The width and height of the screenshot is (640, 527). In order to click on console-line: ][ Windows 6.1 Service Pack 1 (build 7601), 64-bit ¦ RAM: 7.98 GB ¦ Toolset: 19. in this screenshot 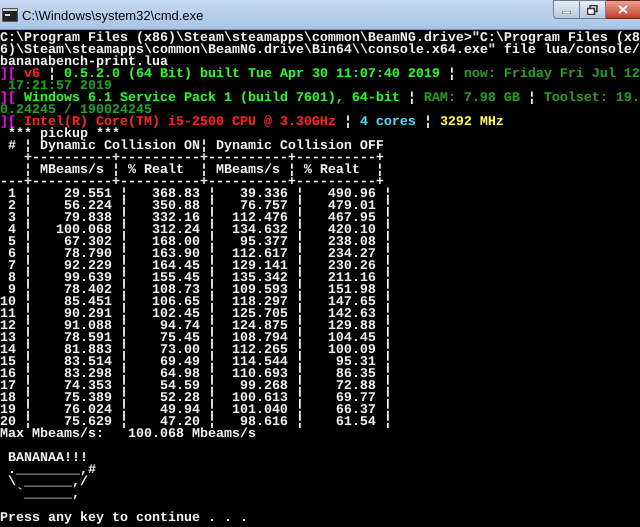, I will do `click(320, 99)`.